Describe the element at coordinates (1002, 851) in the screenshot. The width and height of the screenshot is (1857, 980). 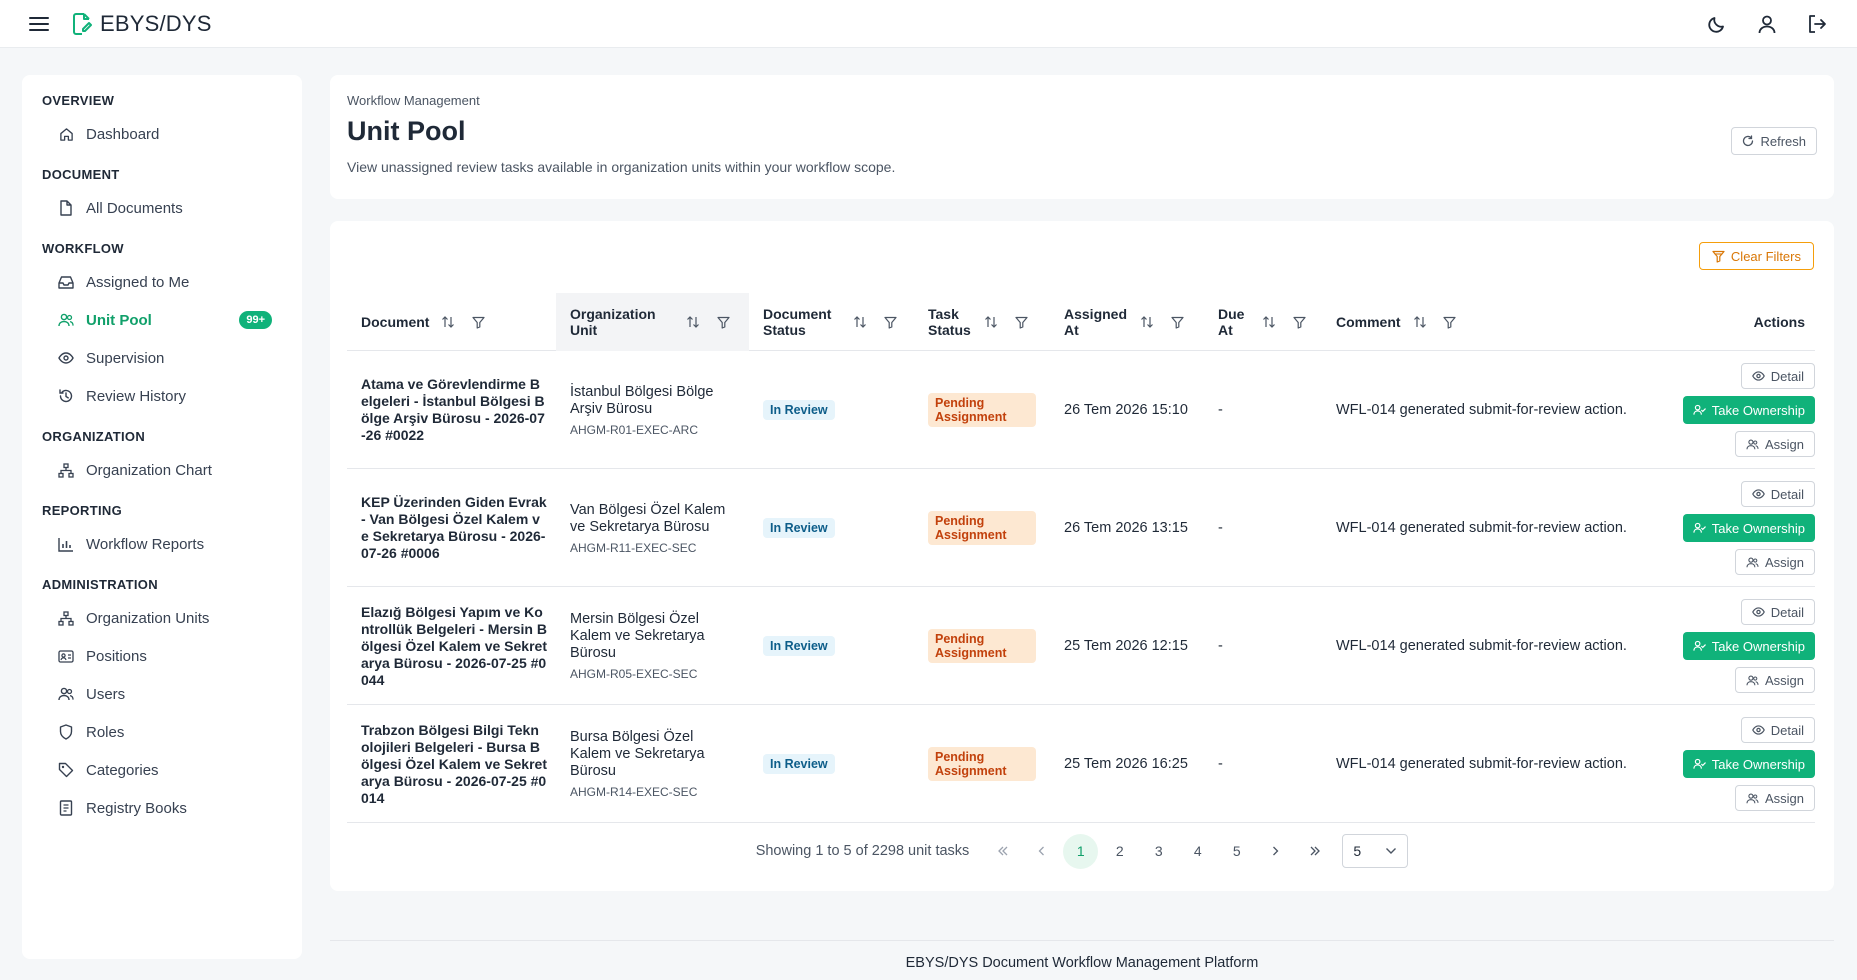
I see `first-page-icon` at that location.